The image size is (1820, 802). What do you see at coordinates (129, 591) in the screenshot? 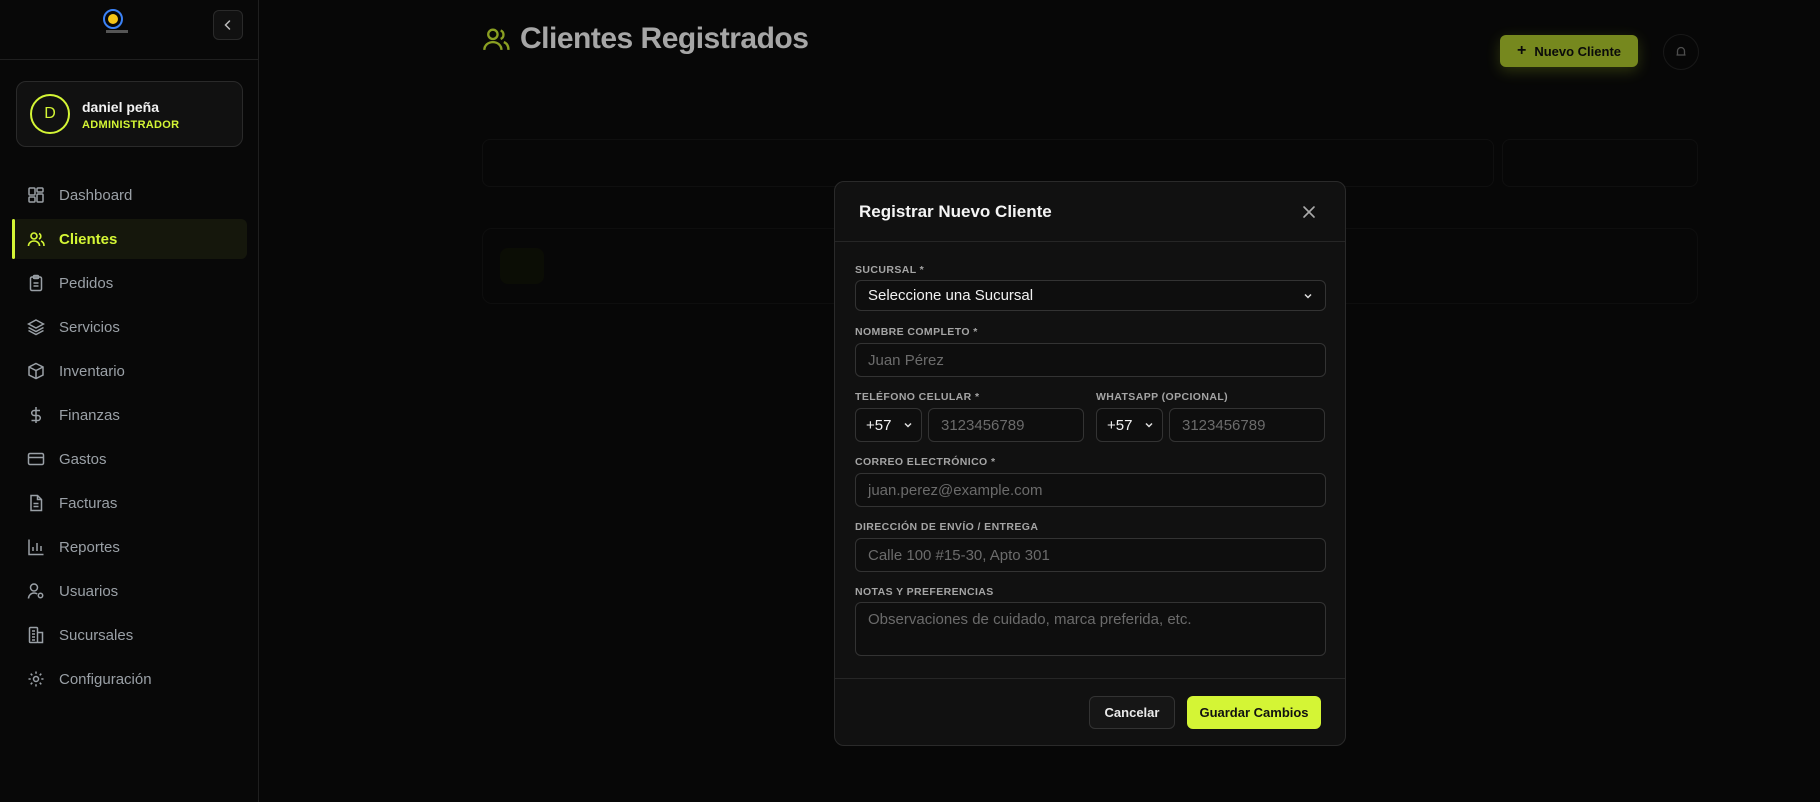
I see `sidebar-item-usuarios: Usuarios` at bounding box center [129, 591].